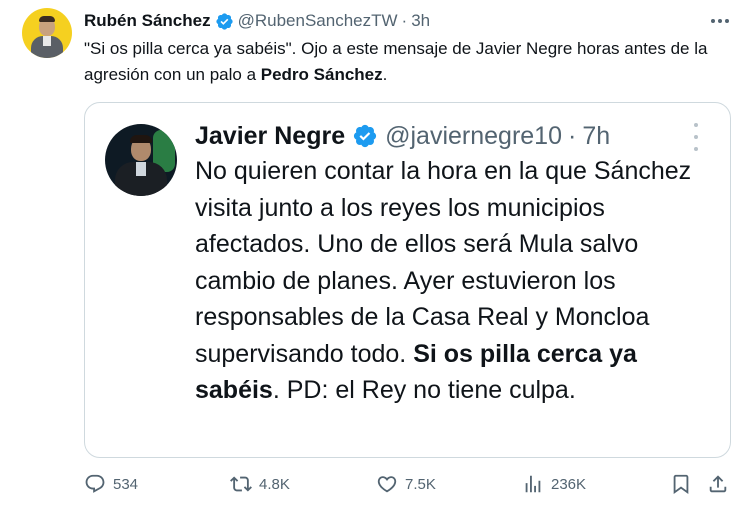 The width and height of the screenshot is (751, 507). Describe the element at coordinates (385, 74) in the screenshot. I see `tweet-text-end: .` at that location.